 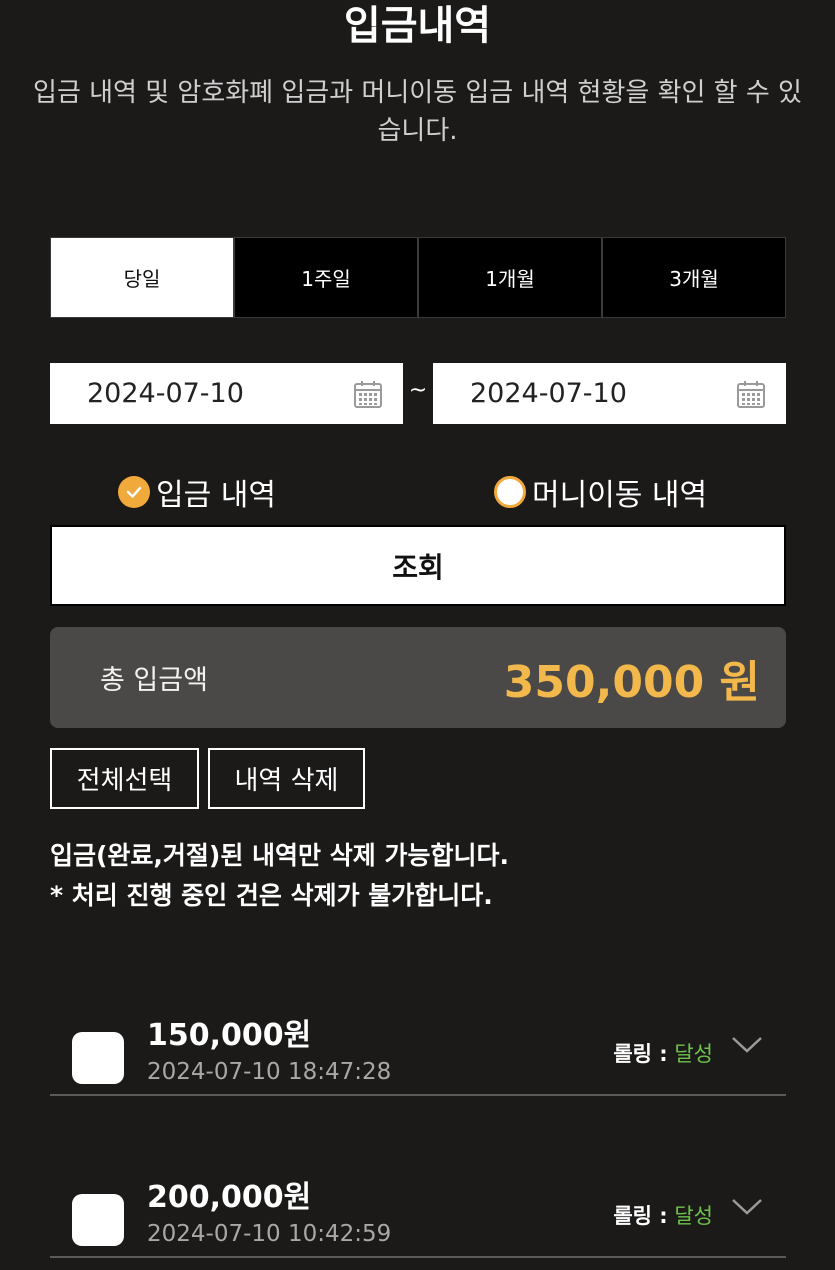 I want to click on search-button: 조회, so click(x=418, y=565).